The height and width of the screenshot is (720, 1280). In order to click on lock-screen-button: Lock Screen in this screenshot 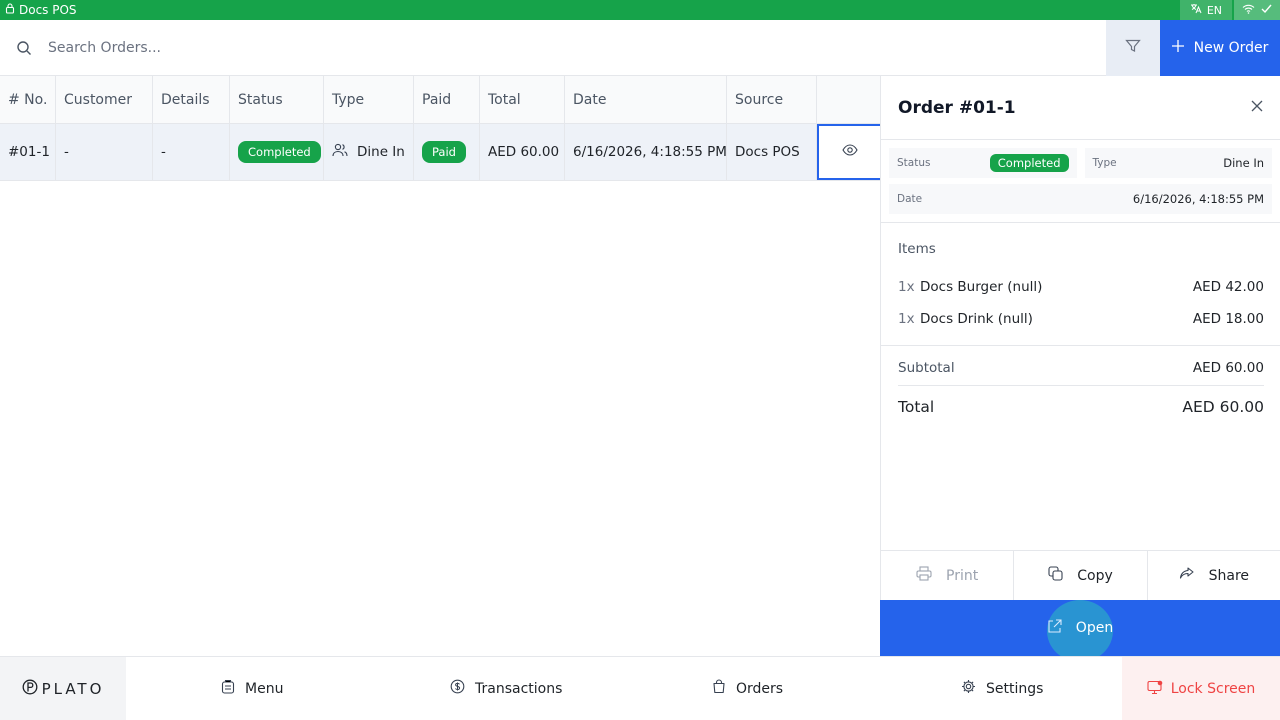, I will do `click(1201, 688)`.